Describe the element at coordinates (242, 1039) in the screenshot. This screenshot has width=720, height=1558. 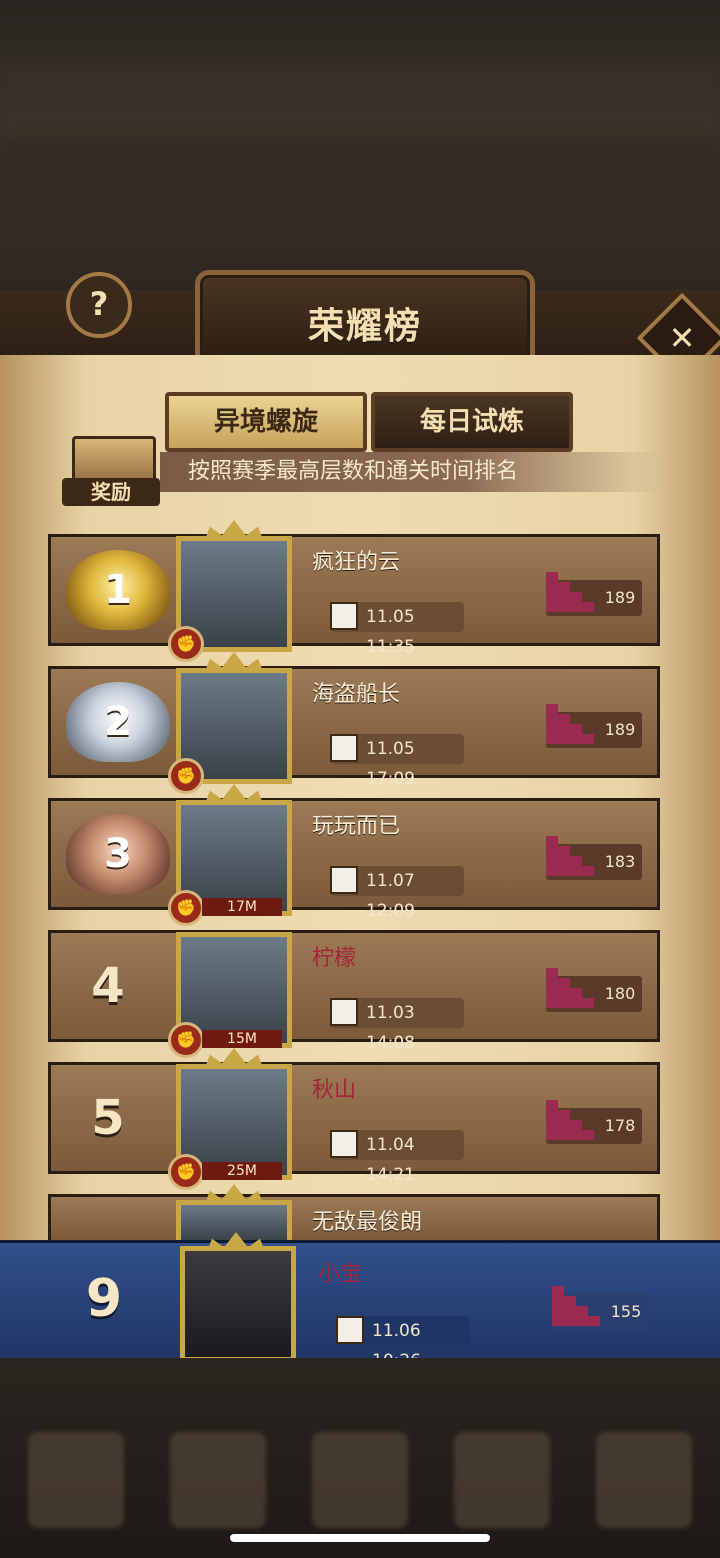
I see `power-value: 15M` at that location.